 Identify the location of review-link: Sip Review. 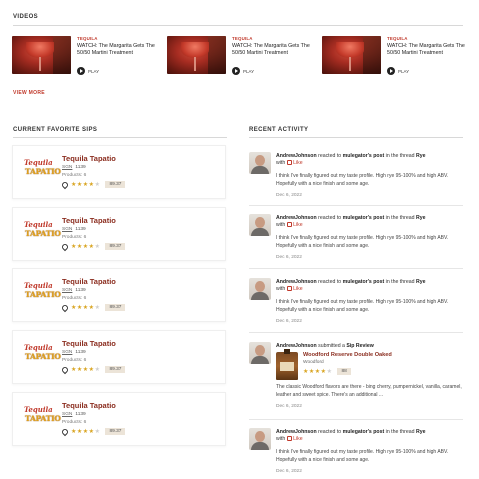
(359, 346).